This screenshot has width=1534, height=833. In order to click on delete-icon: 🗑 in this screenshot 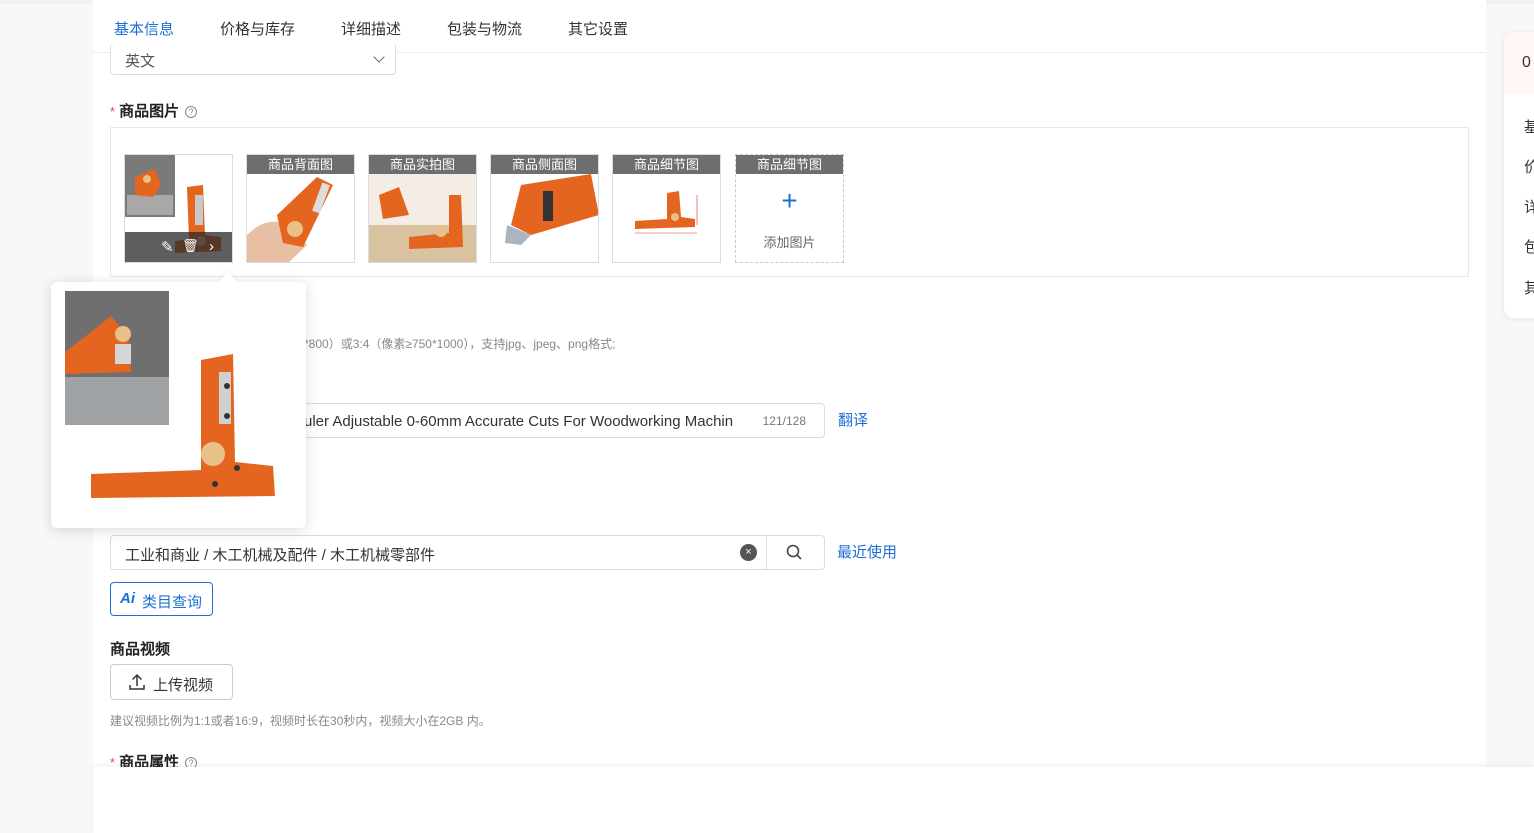, I will do `click(190, 246)`.